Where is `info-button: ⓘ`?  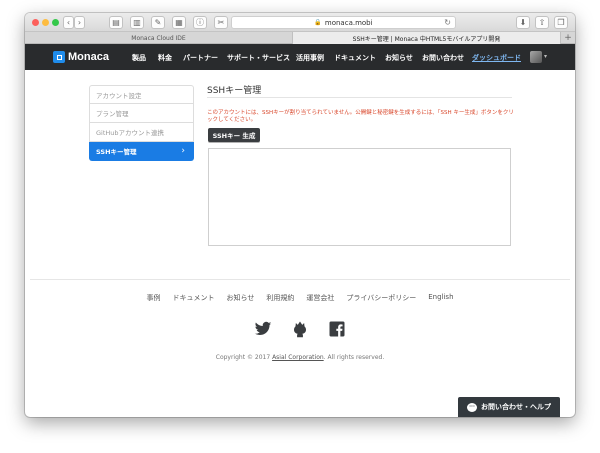 info-button: ⓘ is located at coordinates (200, 22).